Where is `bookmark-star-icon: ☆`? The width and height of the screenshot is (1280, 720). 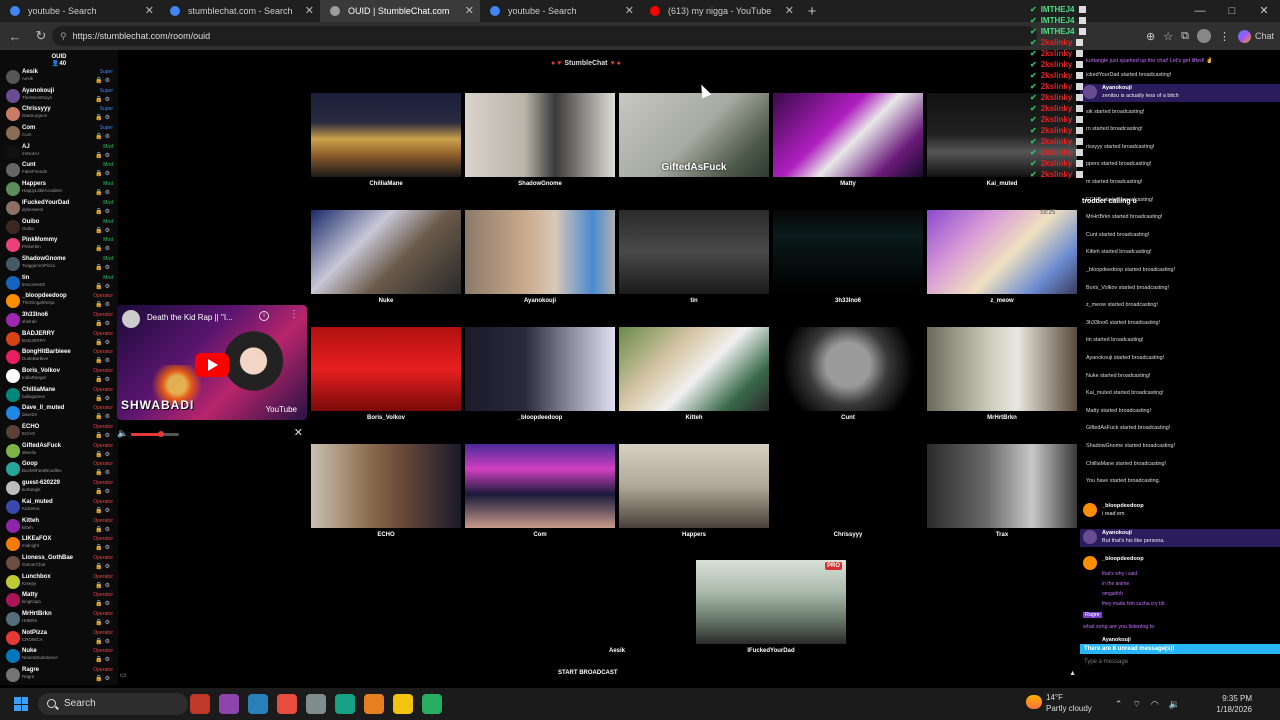
bookmark-star-icon: ☆ is located at coordinates (1168, 36).